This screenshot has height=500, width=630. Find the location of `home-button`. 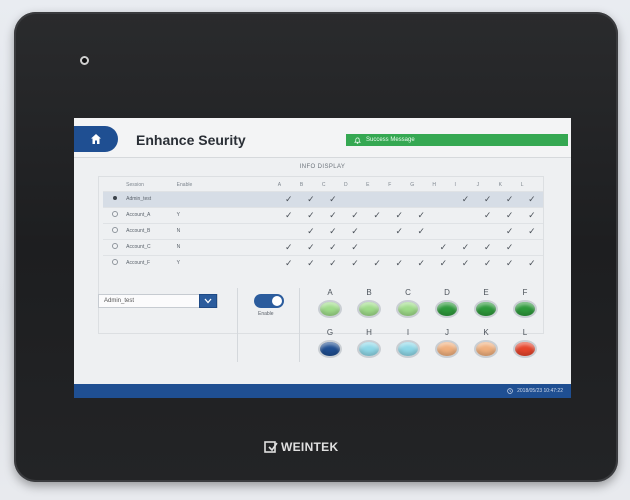

home-button is located at coordinates (96, 139).